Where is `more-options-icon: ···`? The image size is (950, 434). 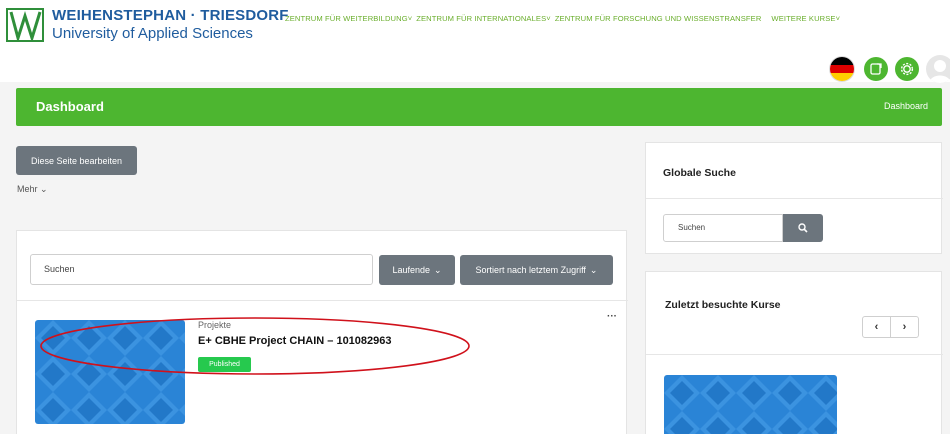
more-options-icon: ··· is located at coordinates (612, 316).